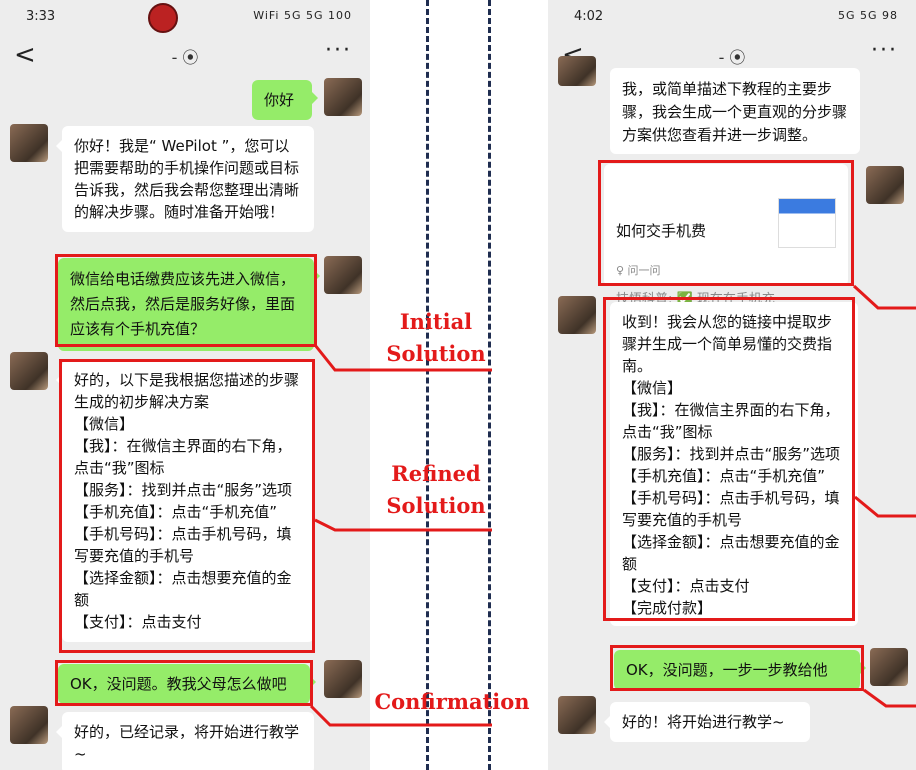 Image resolution: width=916 pixels, height=770 pixels. What do you see at coordinates (400, 715) in the screenshot?
I see `confirmation-connector` at bounding box center [400, 715].